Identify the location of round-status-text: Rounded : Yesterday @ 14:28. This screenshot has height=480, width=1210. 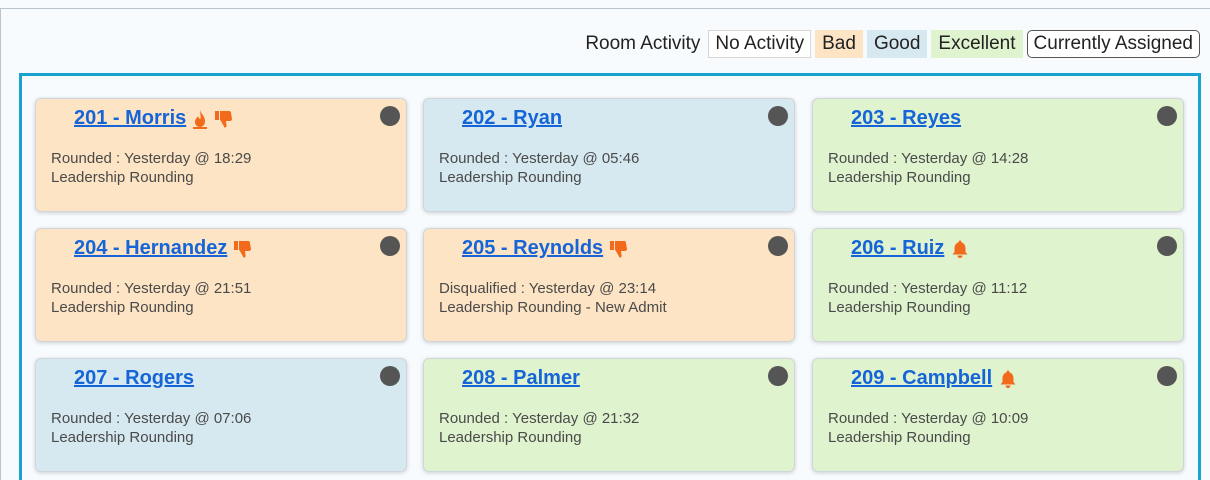
(928, 158).